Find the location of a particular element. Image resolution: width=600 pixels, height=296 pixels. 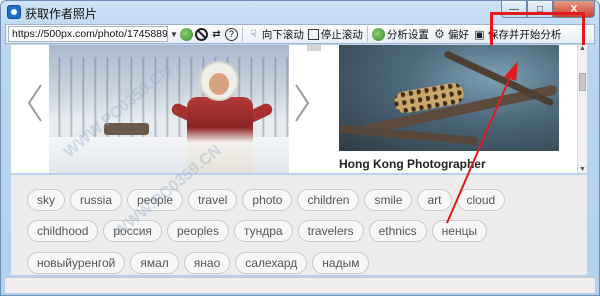

save-icon: ▣ is located at coordinates (479, 34).